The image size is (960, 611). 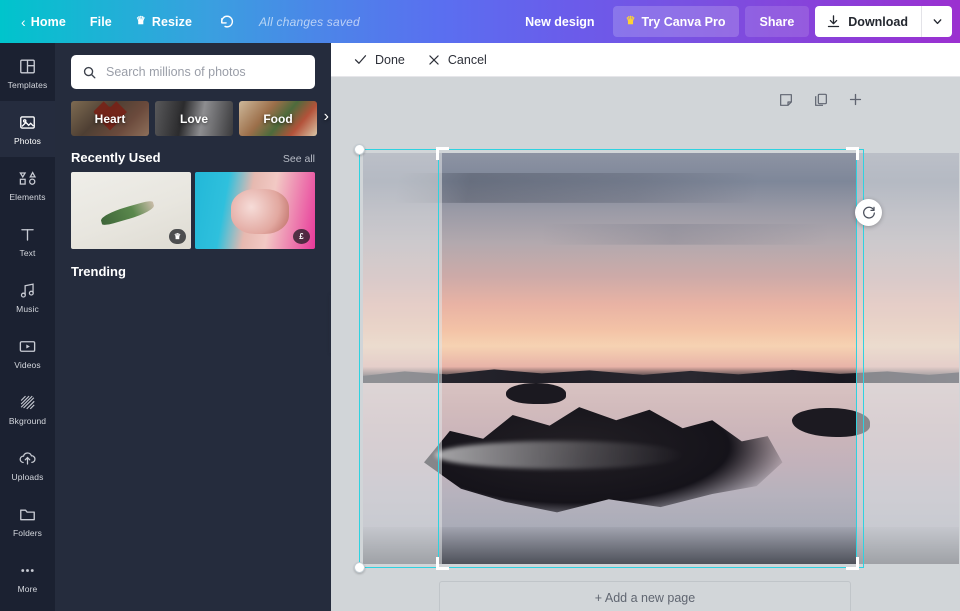 I want to click on music-icon, so click(x=27, y=291).